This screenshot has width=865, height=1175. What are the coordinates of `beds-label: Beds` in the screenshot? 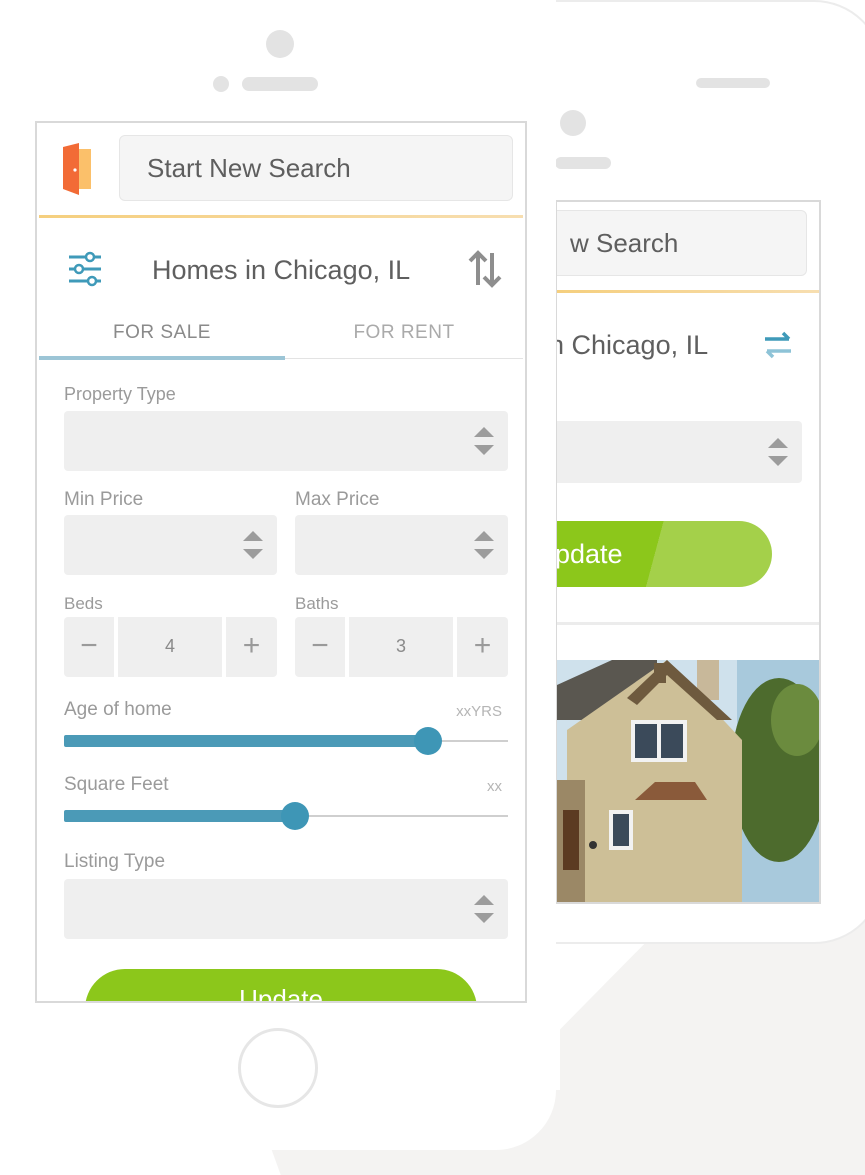 It's located at (83, 603).